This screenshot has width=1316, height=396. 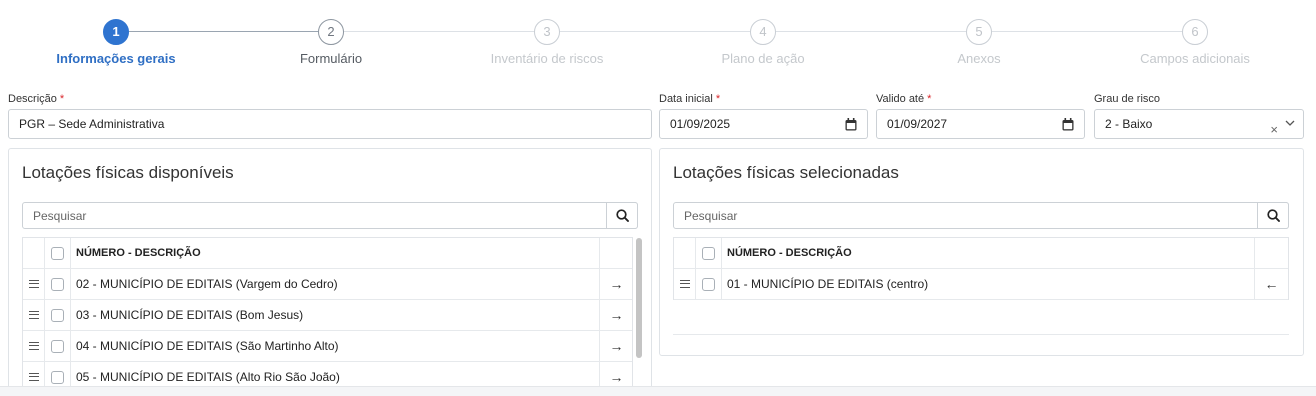 I want to click on table-row: 03 - MUNICÍPIO DE EDITAIS (Bom Jesus) →, so click(x=327, y=315).